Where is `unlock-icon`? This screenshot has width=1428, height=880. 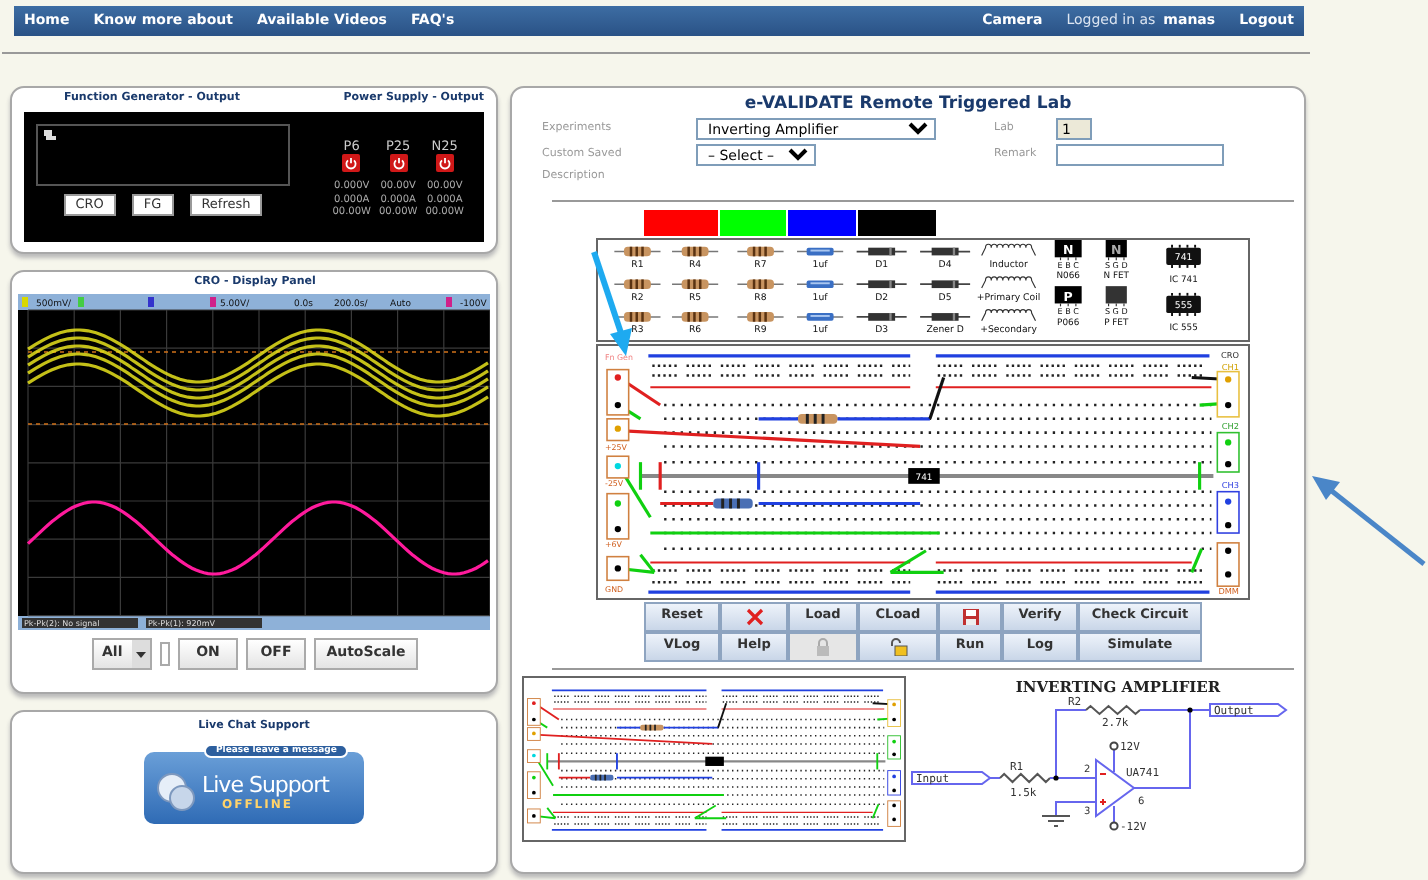
unlock-icon is located at coordinates (898, 646).